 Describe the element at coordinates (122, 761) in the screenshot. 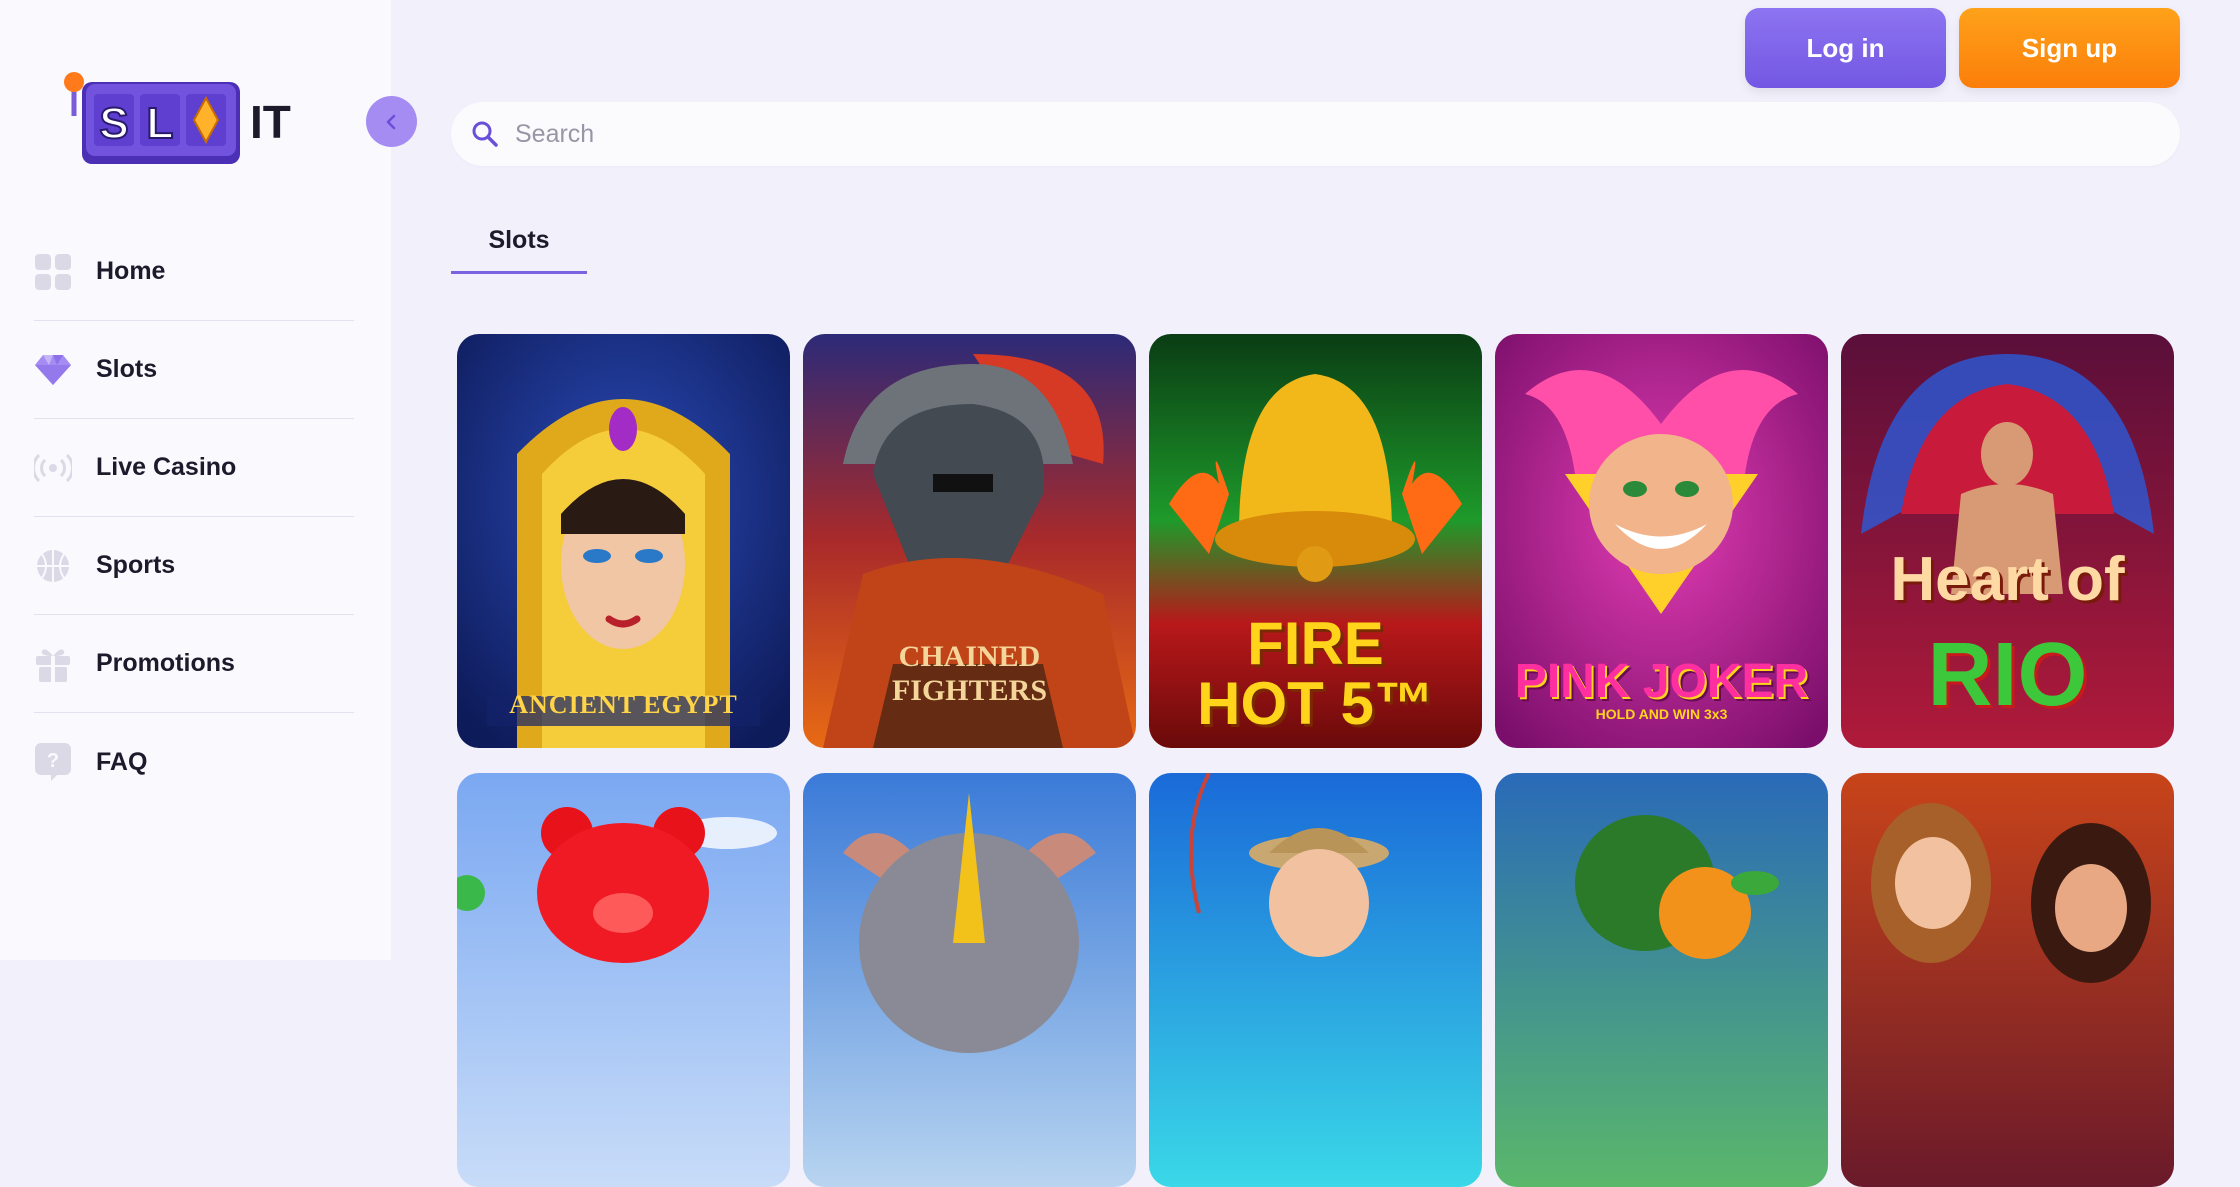

I see `sidebar-item-label: FAQ` at that location.